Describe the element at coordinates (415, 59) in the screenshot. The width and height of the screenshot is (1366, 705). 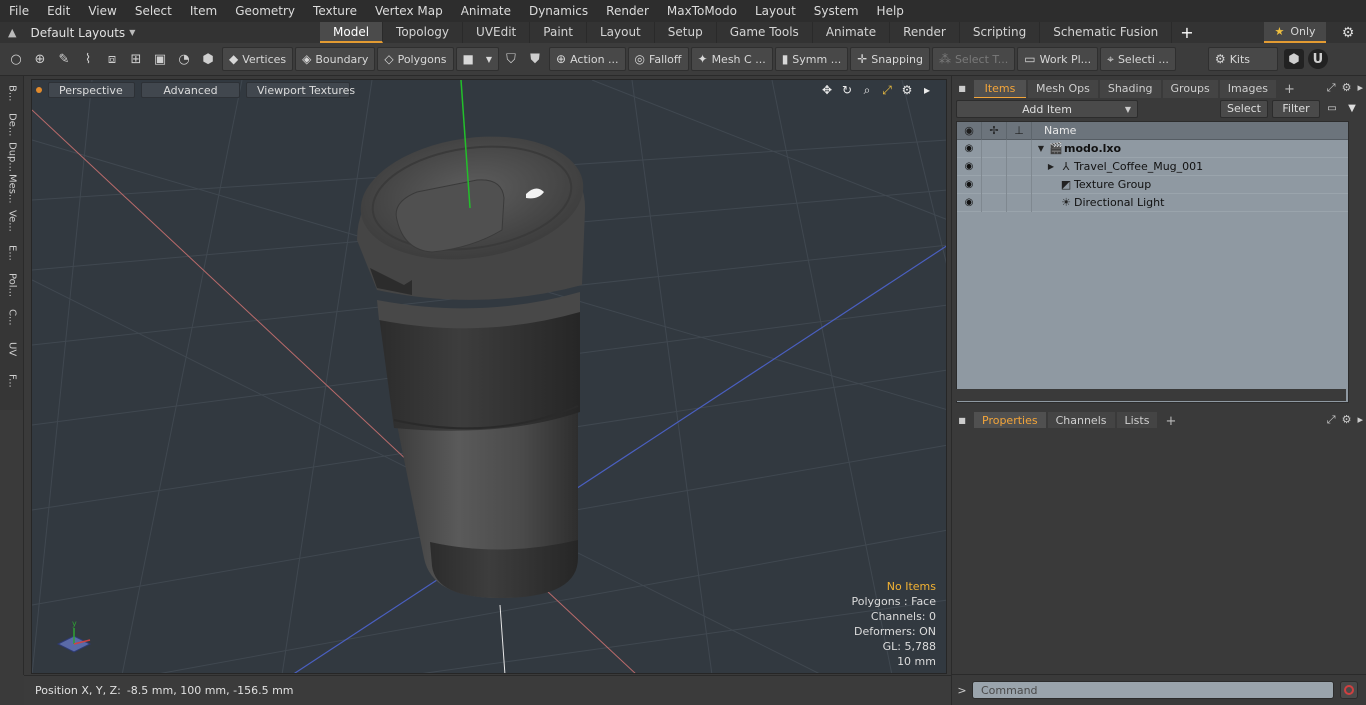
I see `polygons-button: ◇ Polygons` at that location.